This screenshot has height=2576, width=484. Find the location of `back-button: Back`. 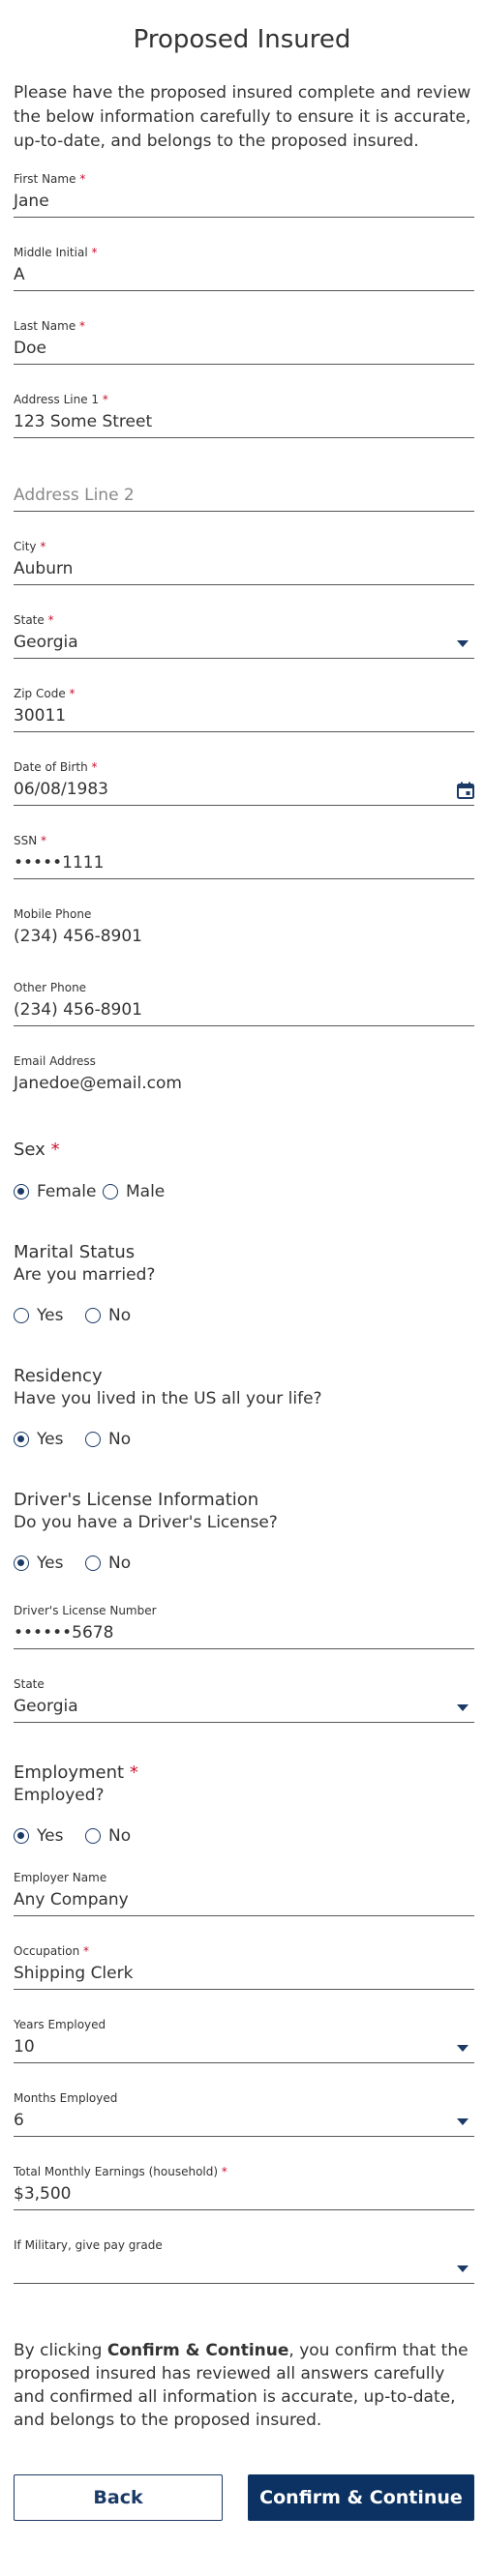

back-button: Back is located at coordinates (118, 2497).